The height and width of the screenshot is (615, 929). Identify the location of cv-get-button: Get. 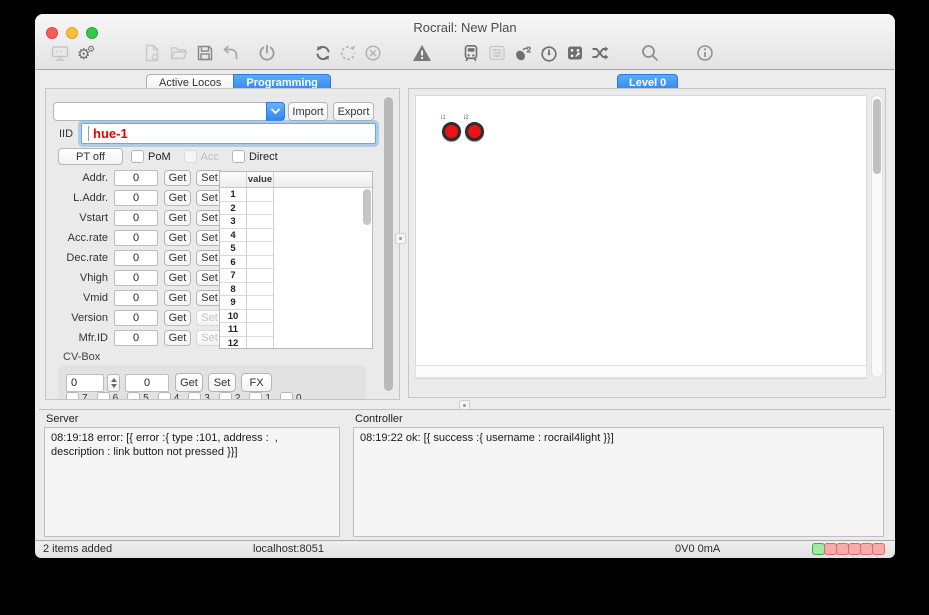
(189, 382).